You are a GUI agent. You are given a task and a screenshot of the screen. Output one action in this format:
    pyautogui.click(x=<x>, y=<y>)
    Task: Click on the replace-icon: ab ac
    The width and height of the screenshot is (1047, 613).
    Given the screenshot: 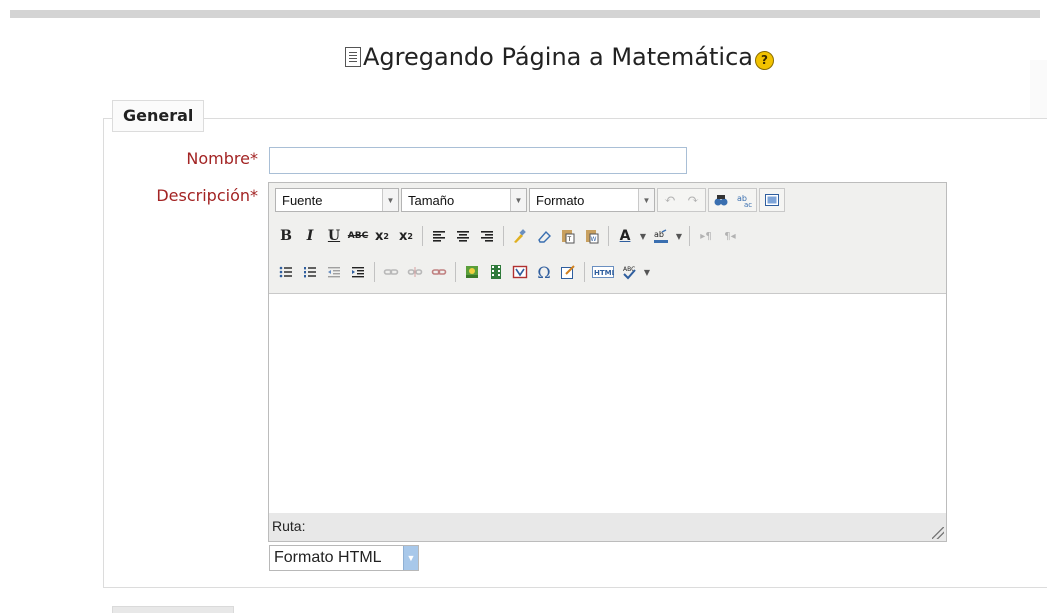 What is the action you would take?
    pyautogui.click(x=744, y=200)
    